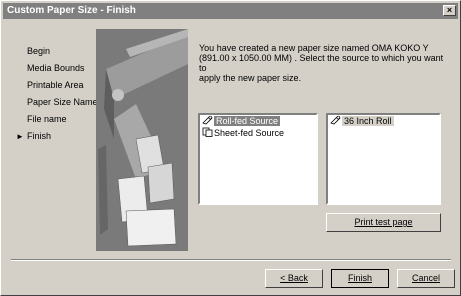 The width and height of the screenshot is (461, 296). Describe the element at coordinates (230, 11) in the screenshot. I see `title-bar: Custom Paper Size - Finish ×` at that location.